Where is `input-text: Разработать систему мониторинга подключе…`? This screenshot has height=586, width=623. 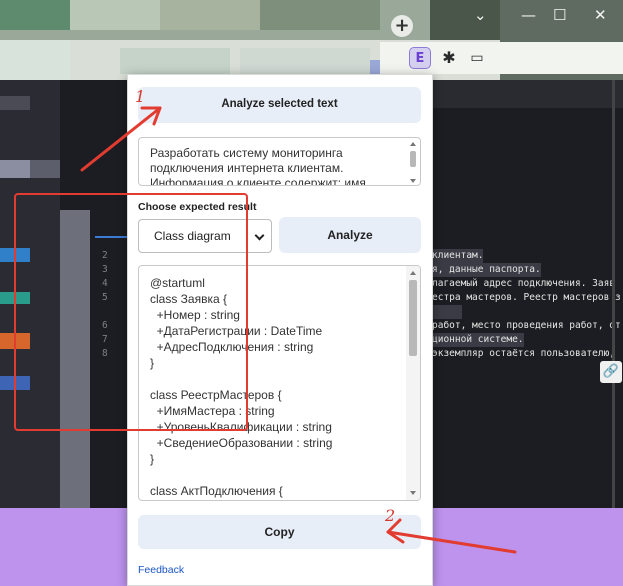
input-text: Разработать систему мониторинга подключе… is located at coordinates (258, 166).